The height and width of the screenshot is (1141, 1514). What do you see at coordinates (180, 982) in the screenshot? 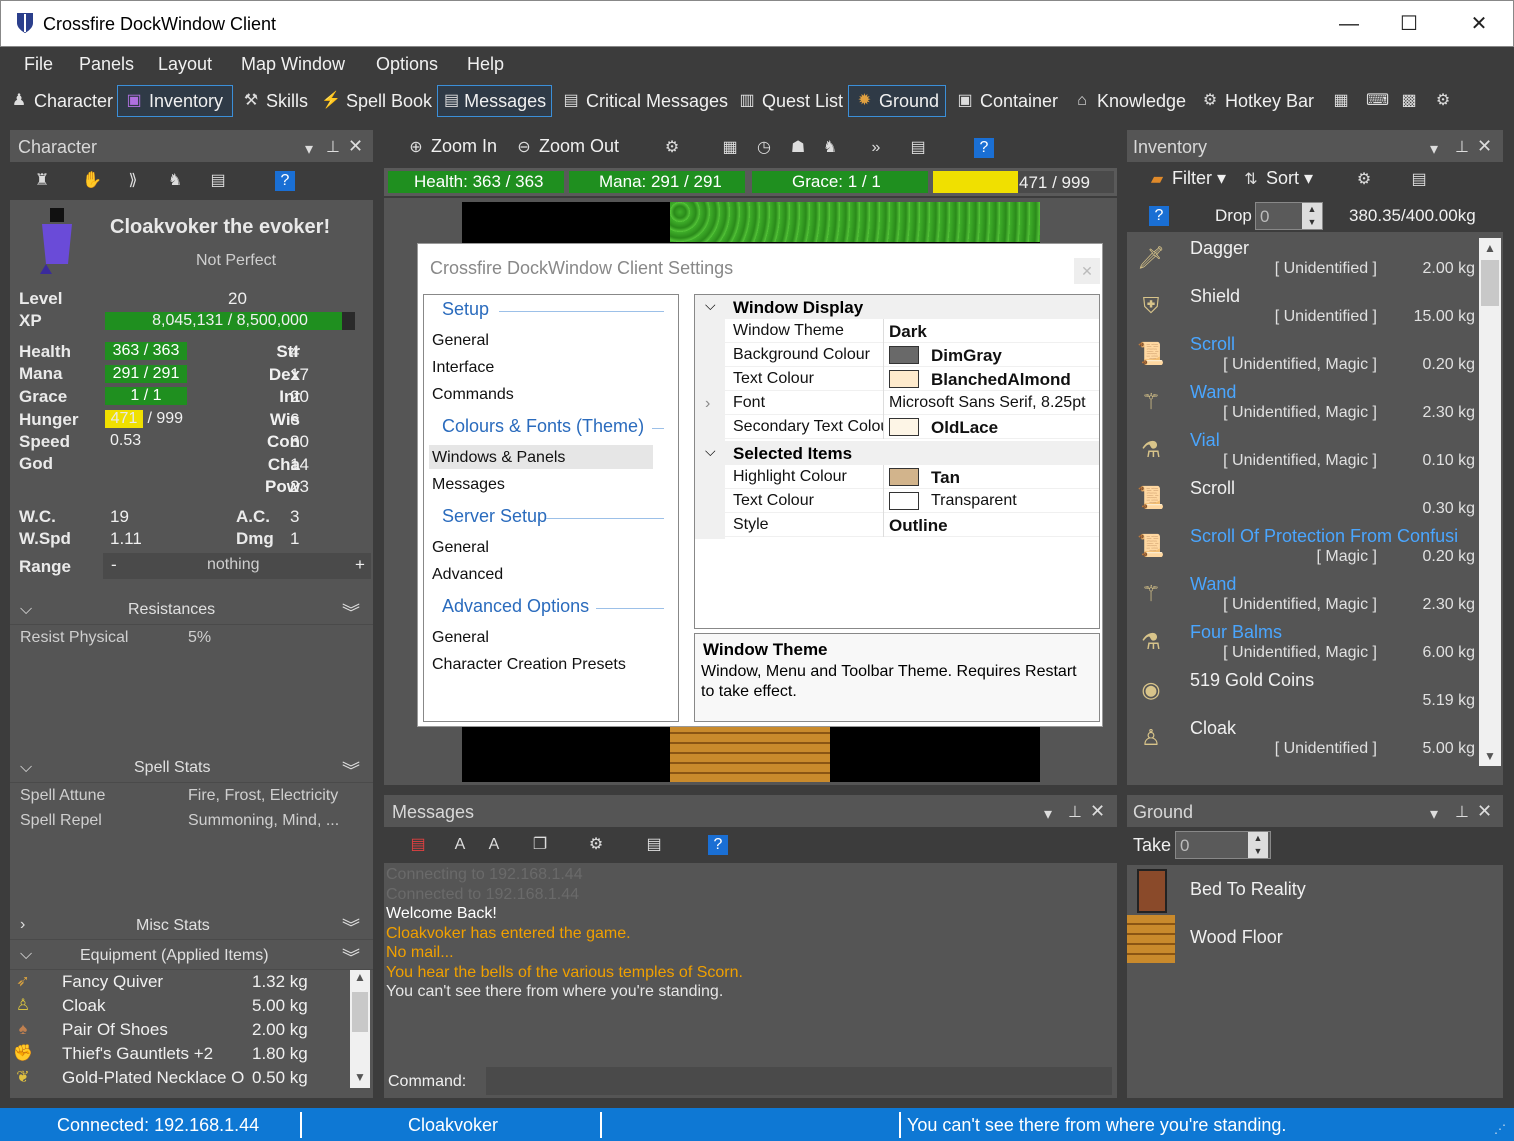
I see `list-item: ➶ Fancy Quiver 1.32 kg` at bounding box center [180, 982].